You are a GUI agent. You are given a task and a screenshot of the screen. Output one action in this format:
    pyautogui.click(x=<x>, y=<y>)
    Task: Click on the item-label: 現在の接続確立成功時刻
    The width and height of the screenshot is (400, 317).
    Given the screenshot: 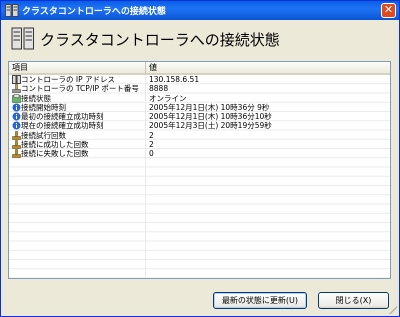 What is the action you would take?
    pyautogui.click(x=62, y=126)
    